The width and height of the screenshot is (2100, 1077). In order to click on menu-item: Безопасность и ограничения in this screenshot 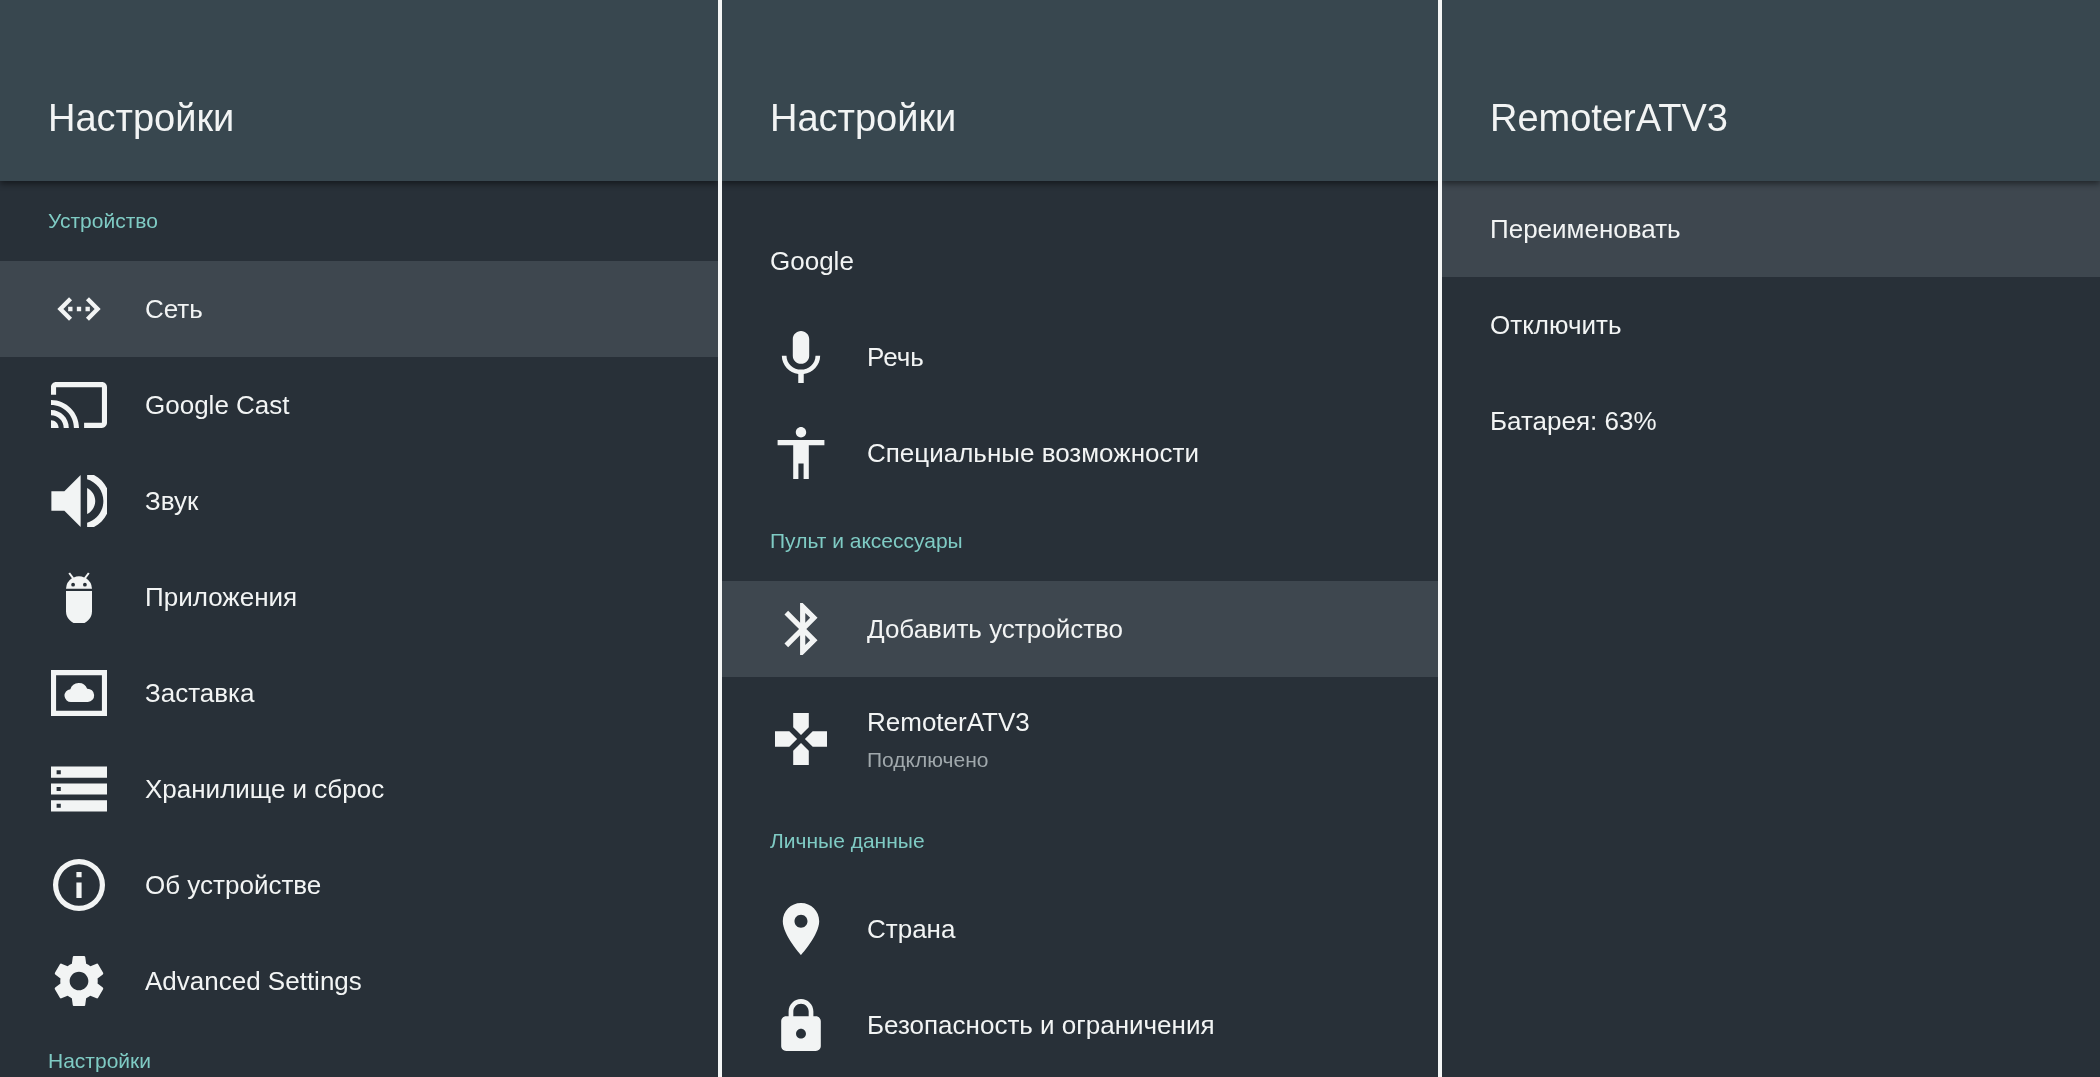, I will do `click(1080, 1025)`.